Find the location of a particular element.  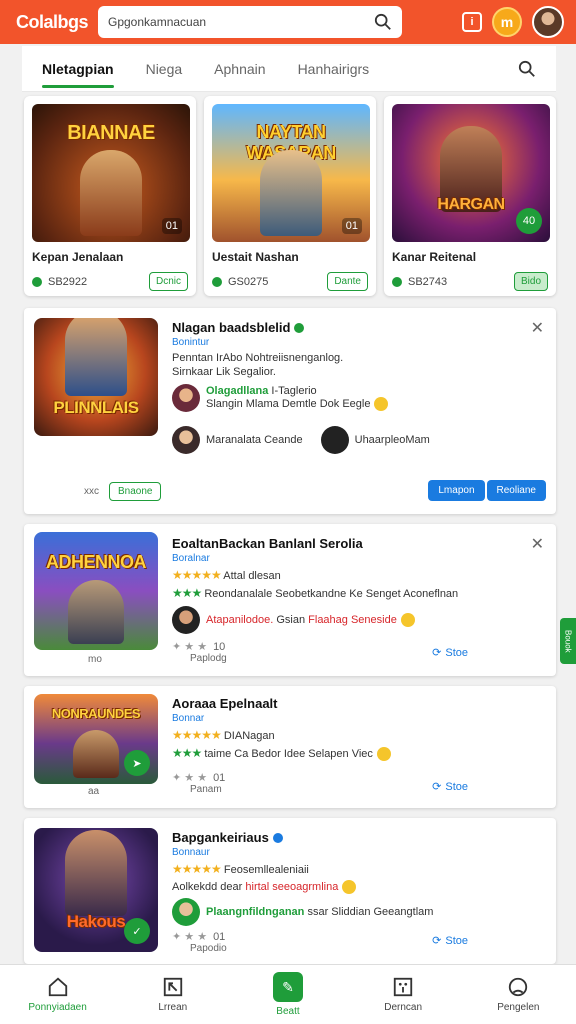

grid-icon is located at coordinates (403, 987).